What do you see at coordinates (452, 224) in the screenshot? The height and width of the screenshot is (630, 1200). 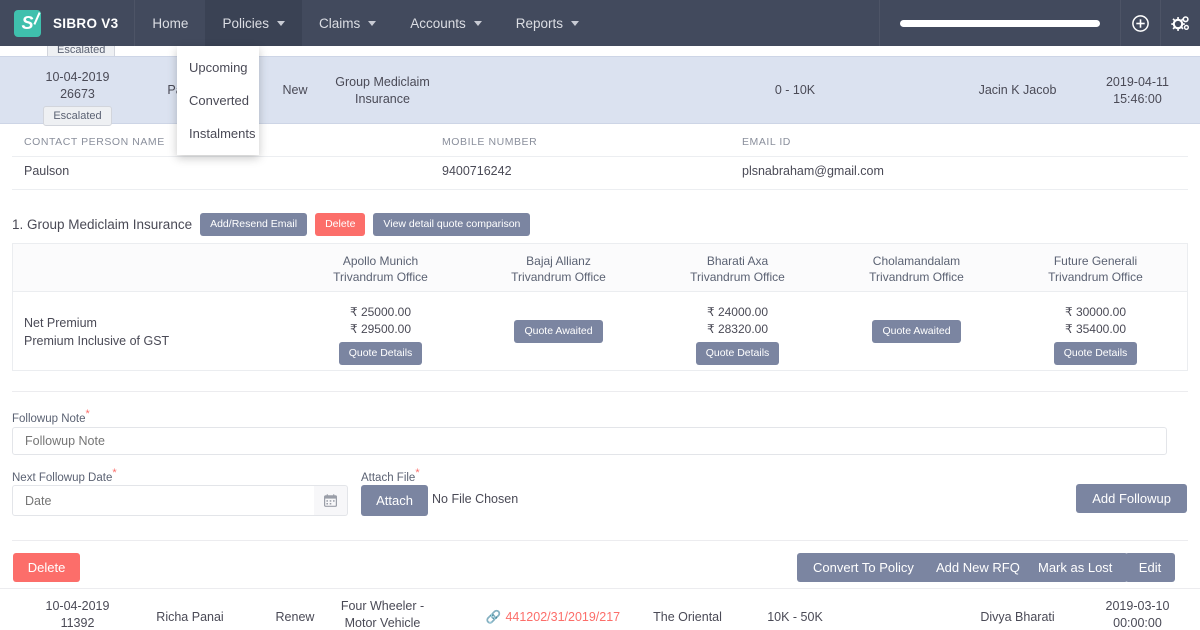 I see `view-detail-quote-comparison-button: View detail quote comparison` at bounding box center [452, 224].